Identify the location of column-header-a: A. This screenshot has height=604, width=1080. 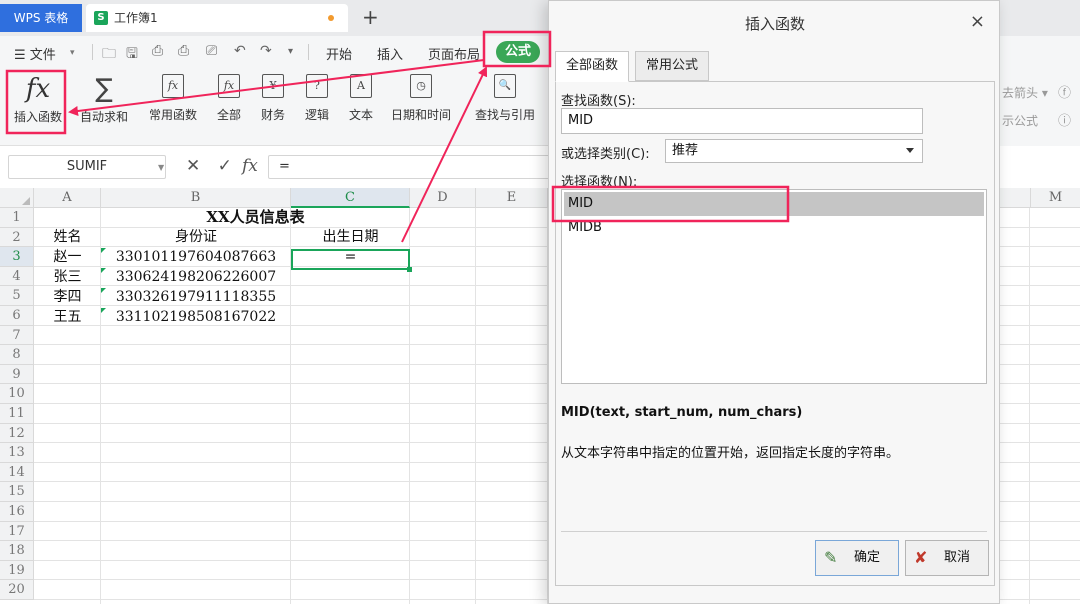
(67, 198).